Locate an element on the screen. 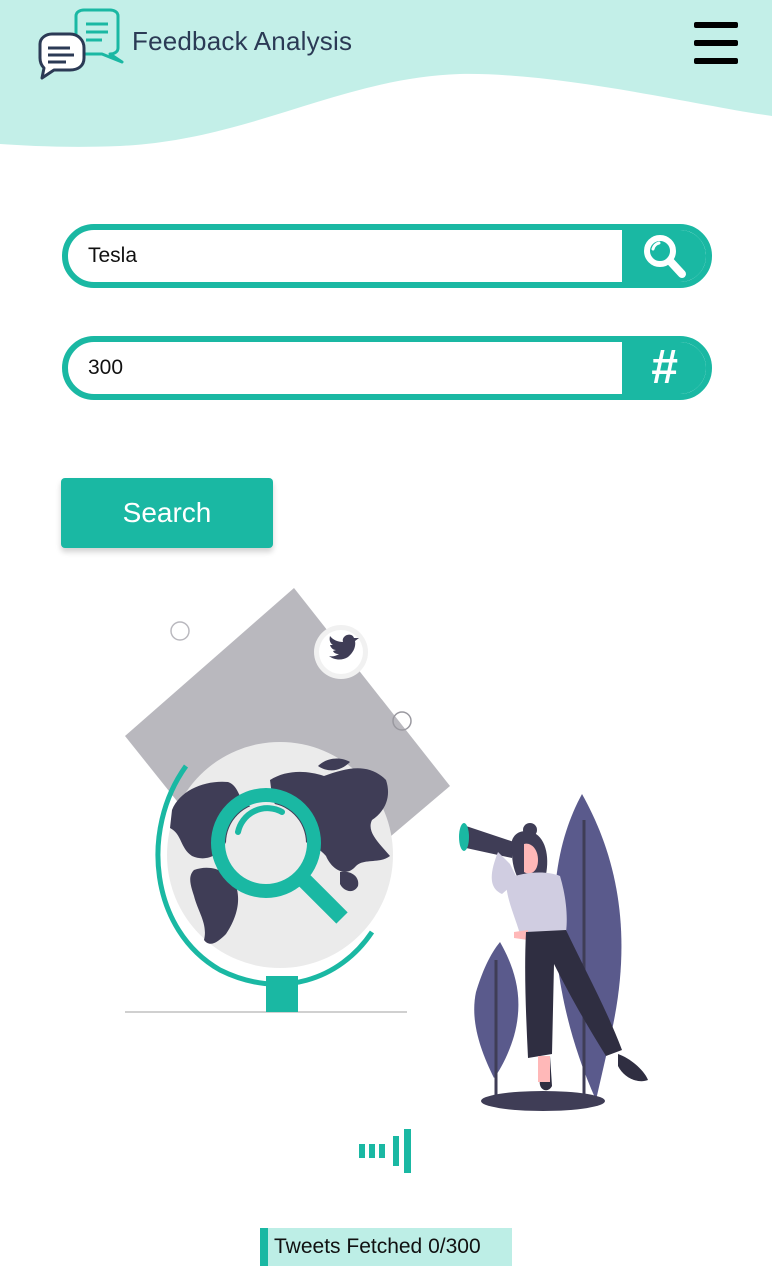 The height and width of the screenshot is (1280, 772). magnifier-icon is located at coordinates (665, 256).